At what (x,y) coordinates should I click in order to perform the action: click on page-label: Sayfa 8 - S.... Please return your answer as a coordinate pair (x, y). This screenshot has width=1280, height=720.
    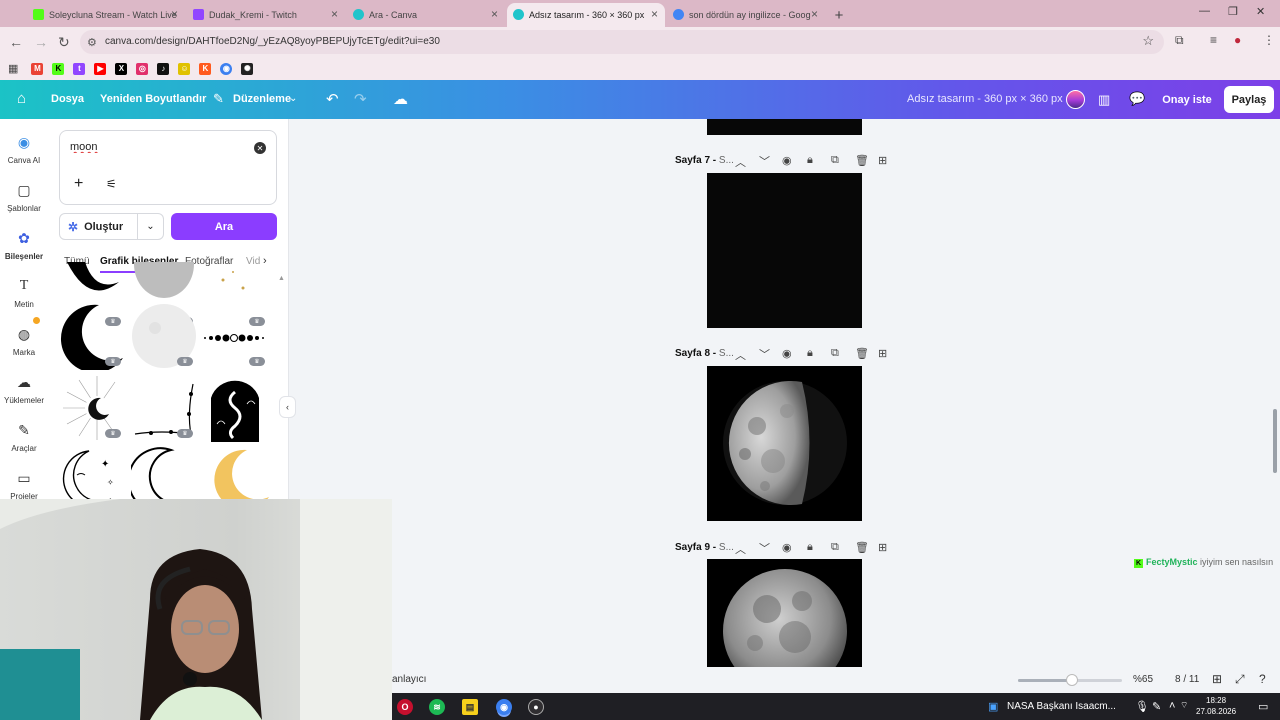
    Looking at the image, I should click on (704, 353).